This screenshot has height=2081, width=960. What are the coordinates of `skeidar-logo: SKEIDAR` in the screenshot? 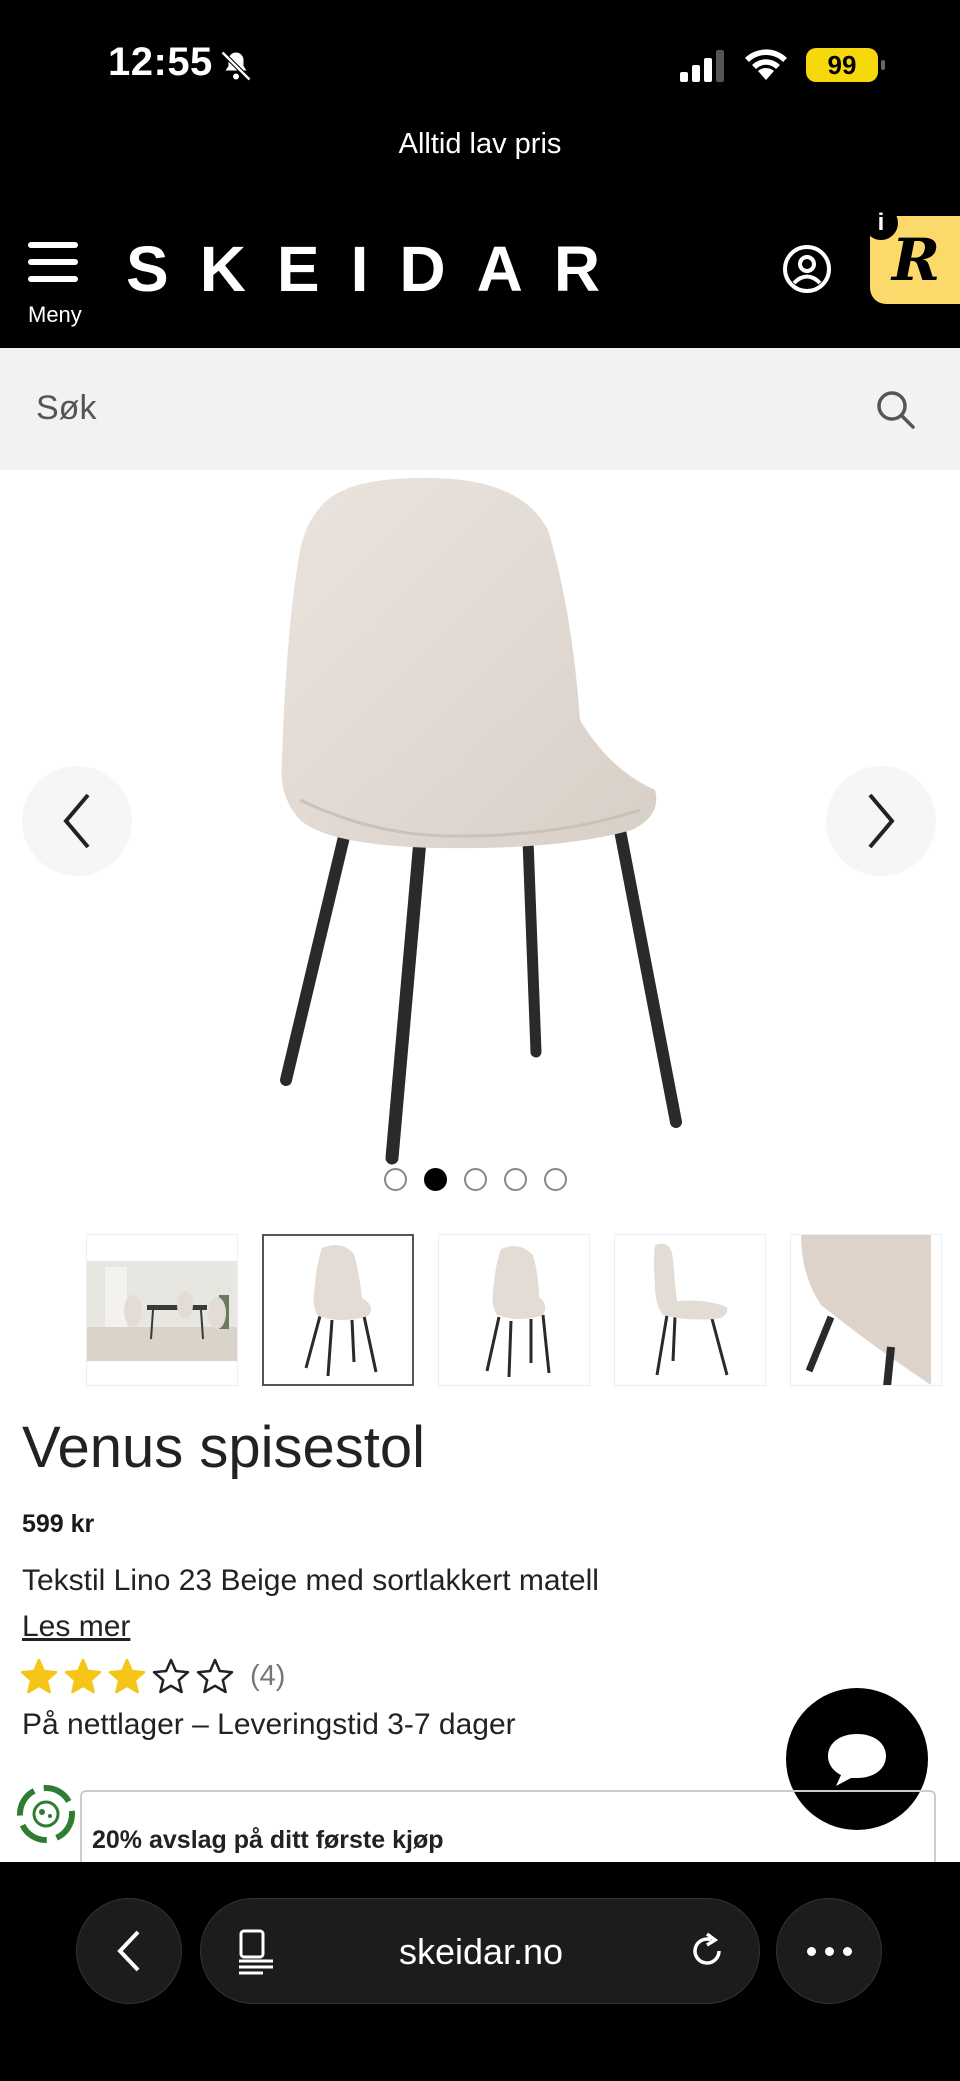 It's located at (378, 269).